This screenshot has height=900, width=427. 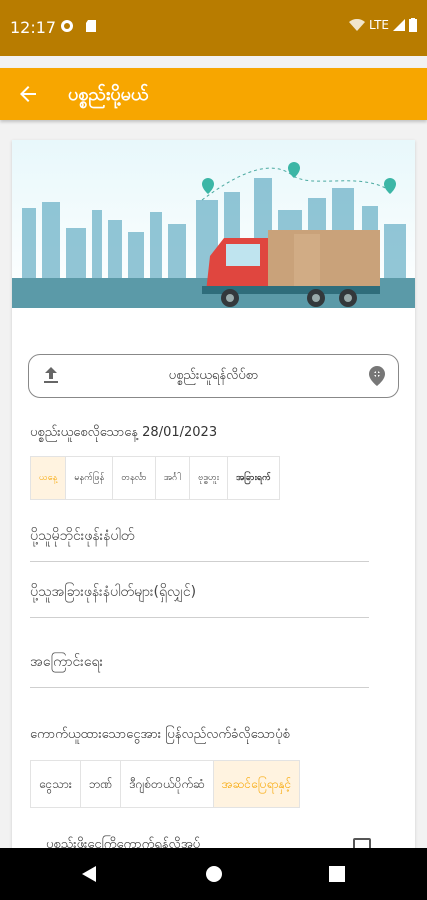 I want to click on system-navigation-bar, so click(x=213, y=874).